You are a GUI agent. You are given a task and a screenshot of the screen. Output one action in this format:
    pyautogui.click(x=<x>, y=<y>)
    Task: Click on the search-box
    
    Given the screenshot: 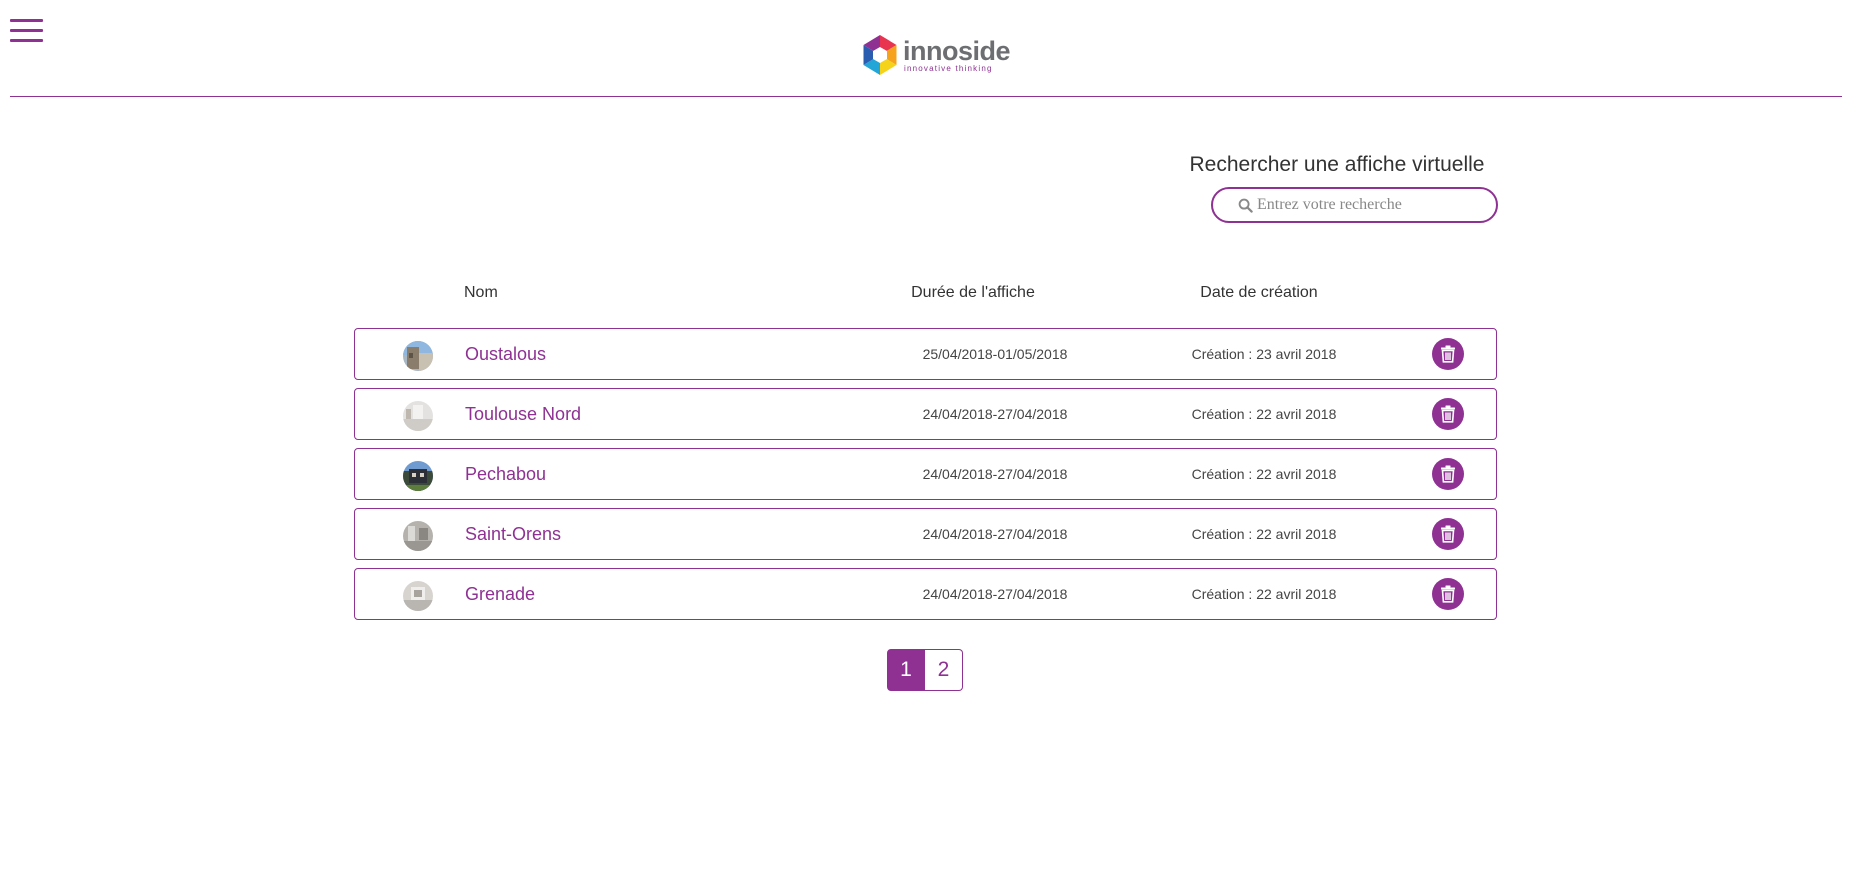 What is the action you would take?
    pyautogui.click(x=1354, y=205)
    